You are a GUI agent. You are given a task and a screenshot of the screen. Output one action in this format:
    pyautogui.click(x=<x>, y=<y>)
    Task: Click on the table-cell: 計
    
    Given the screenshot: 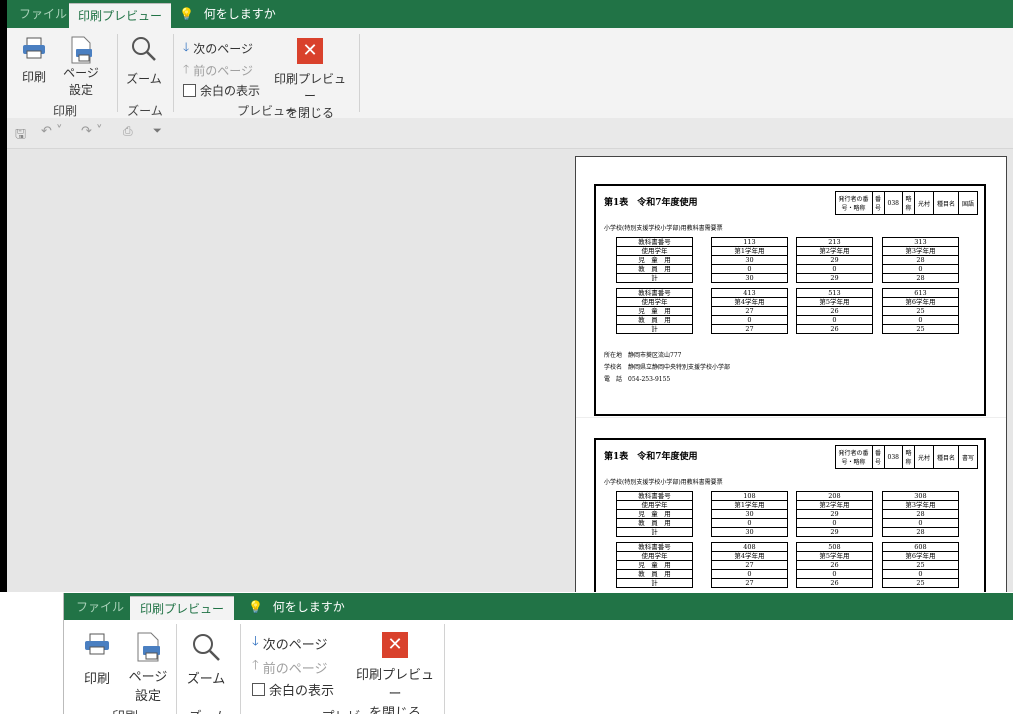 What is the action you would take?
    pyautogui.click(x=654, y=329)
    